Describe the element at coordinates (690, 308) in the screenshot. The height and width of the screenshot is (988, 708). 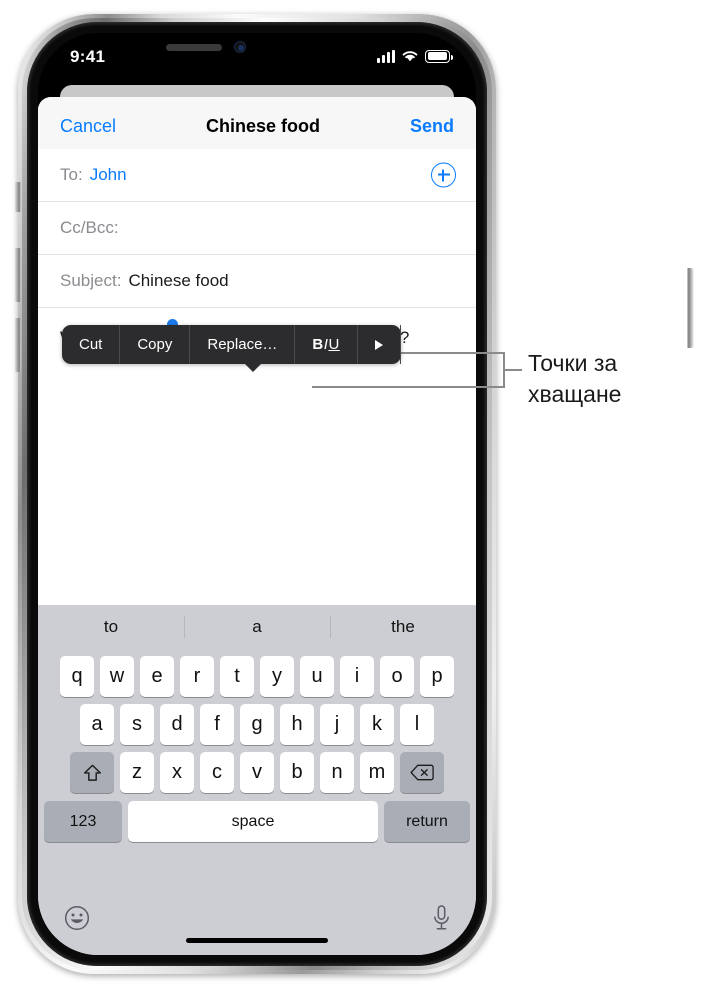
I see `side-power-button` at that location.